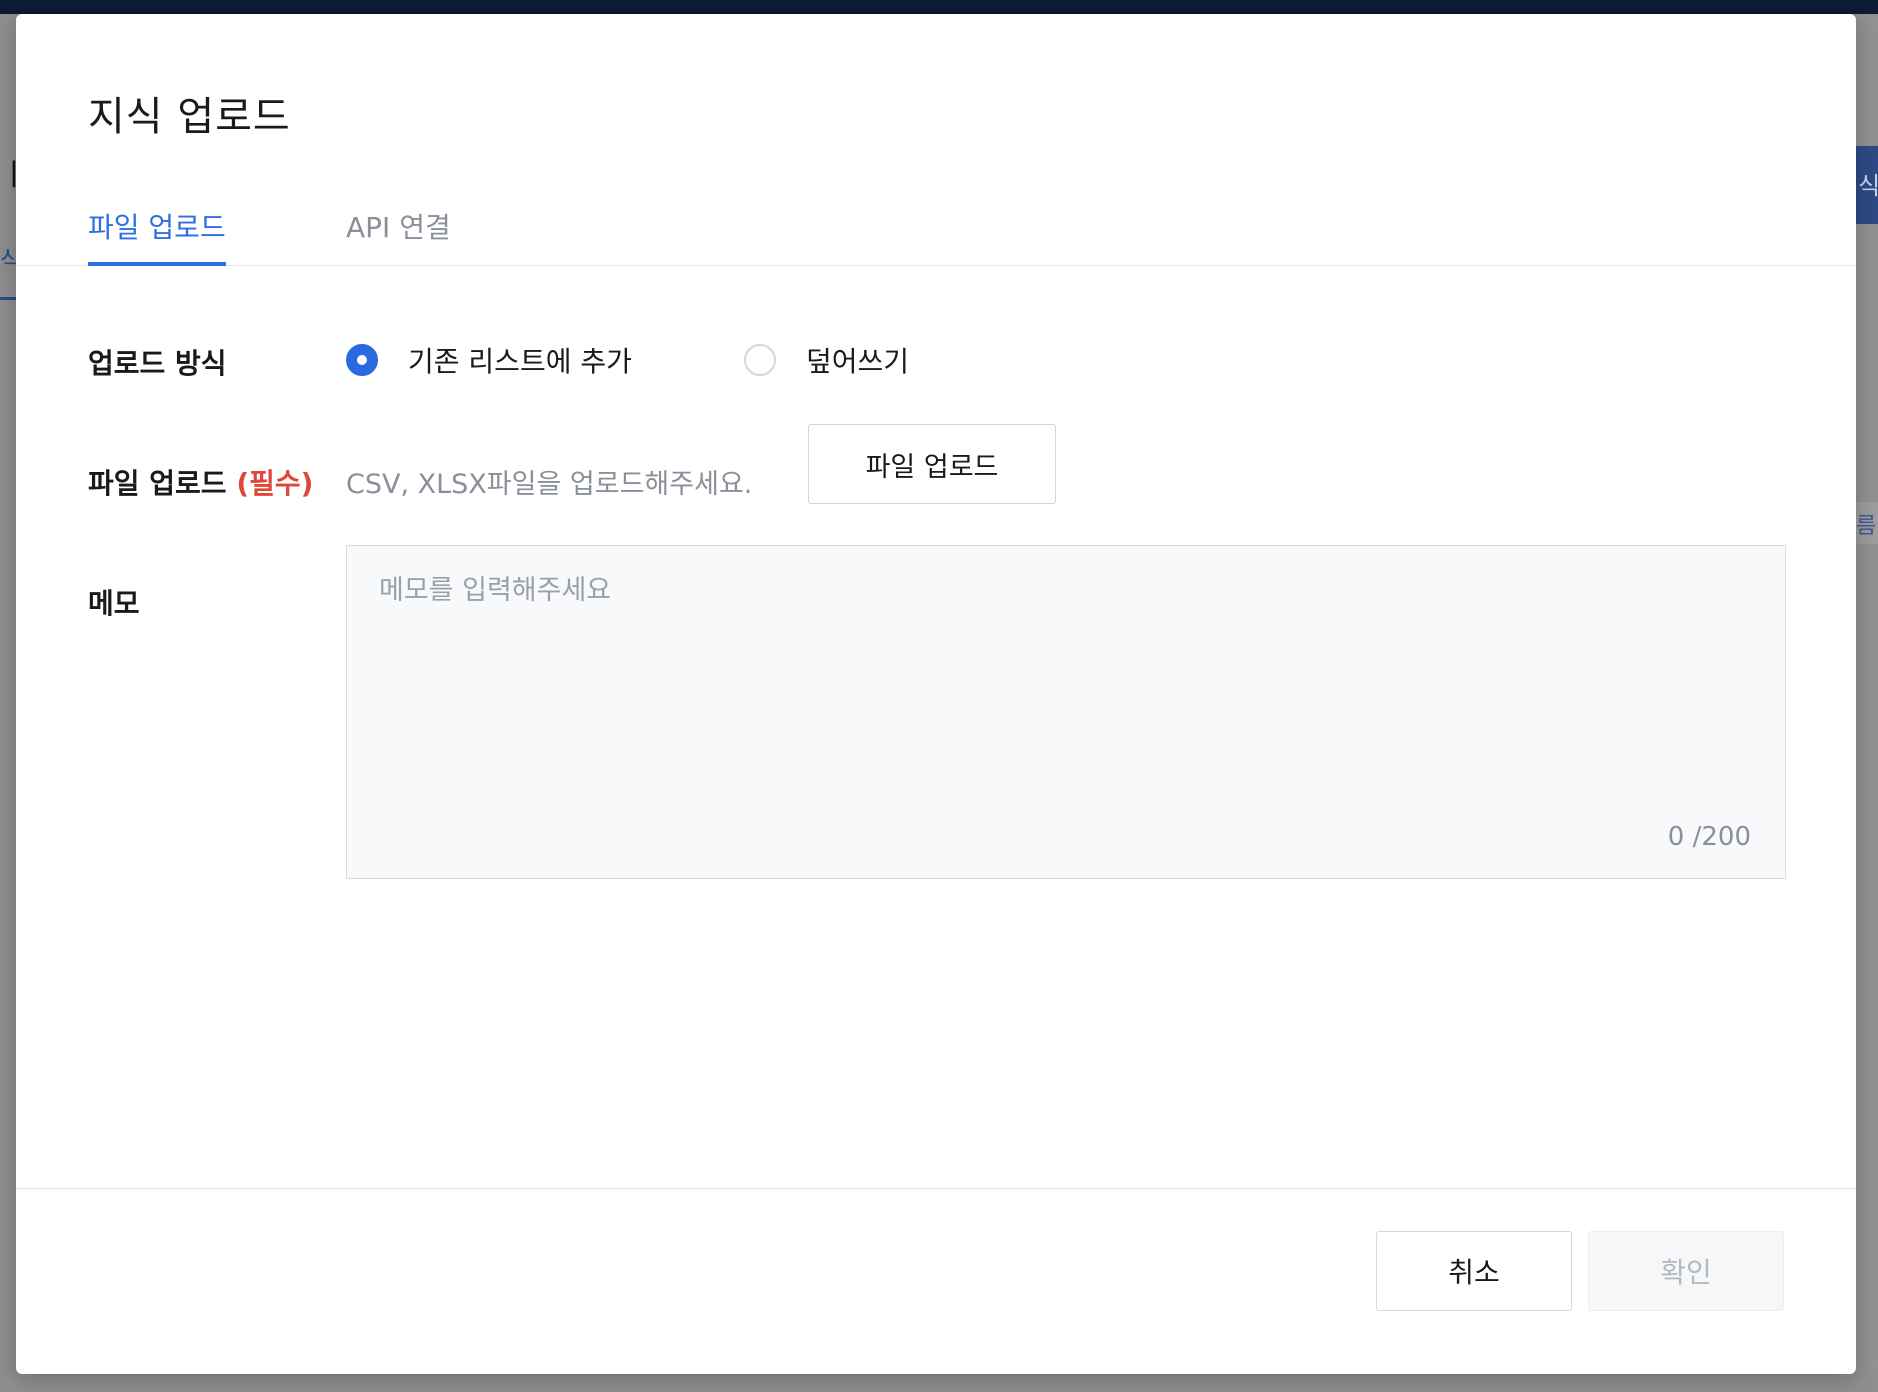 The image size is (1878, 1392). What do you see at coordinates (157, 363) in the screenshot?
I see `upload-method-label: 업로드 방식` at bounding box center [157, 363].